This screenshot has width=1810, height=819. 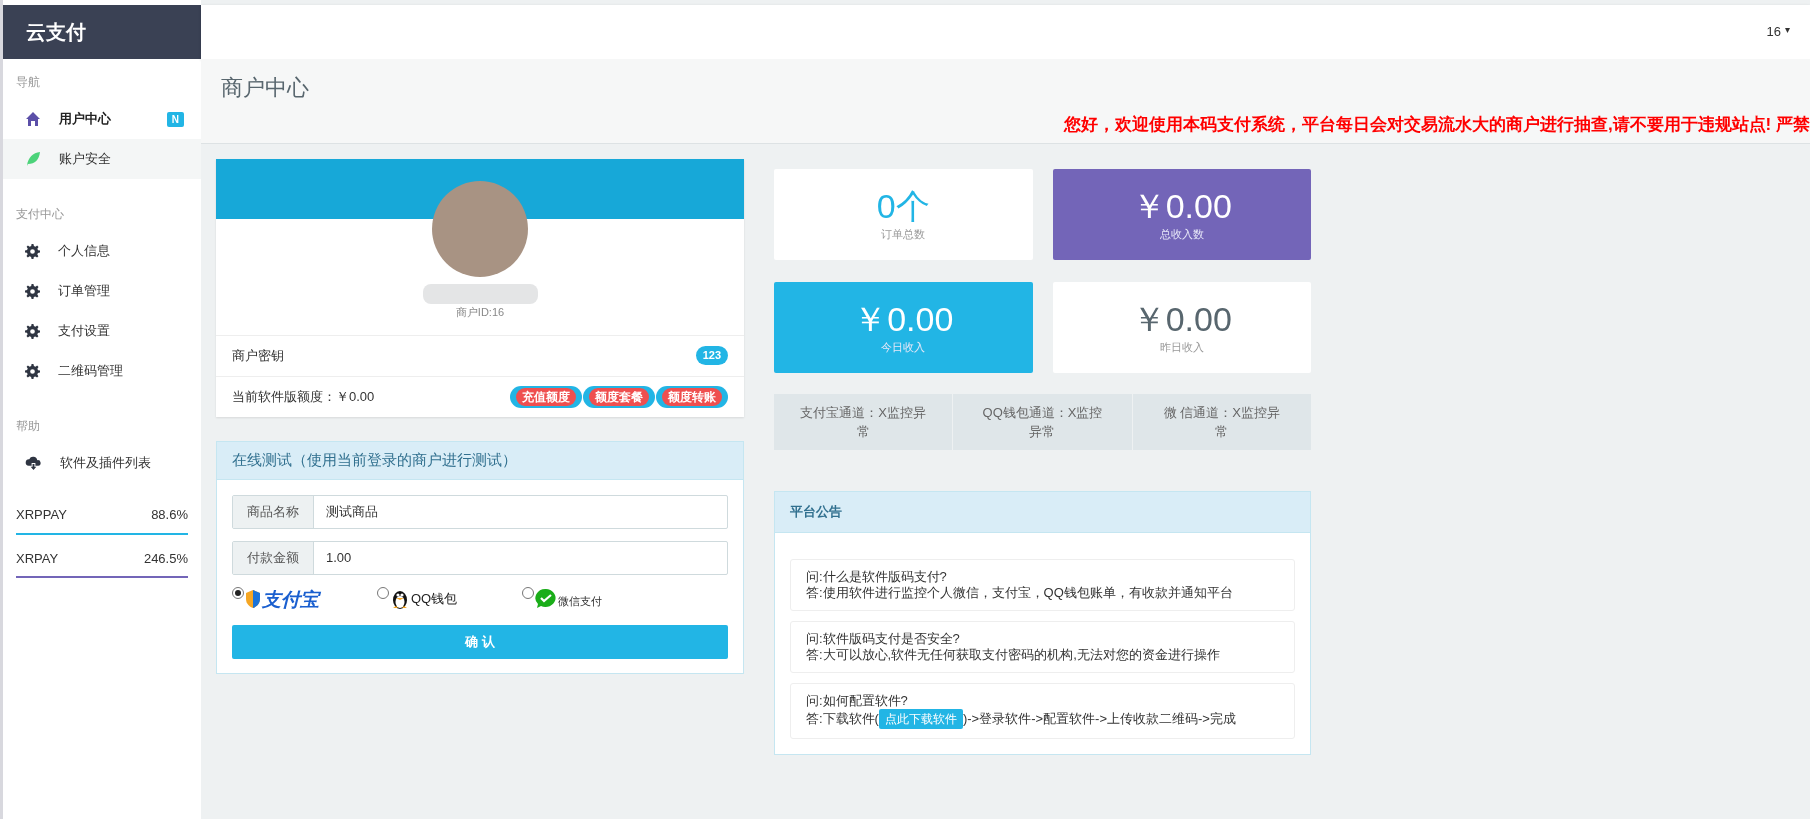 I want to click on payment-method-option: 支付宝, so click(x=304, y=598).